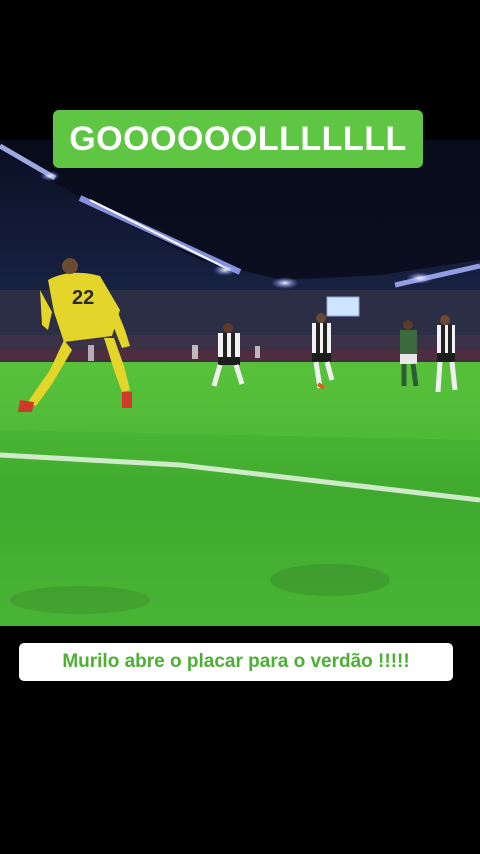 The height and width of the screenshot is (854, 480). I want to click on goal-headline: GOOOOOOLLLLLLL, so click(238, 138).